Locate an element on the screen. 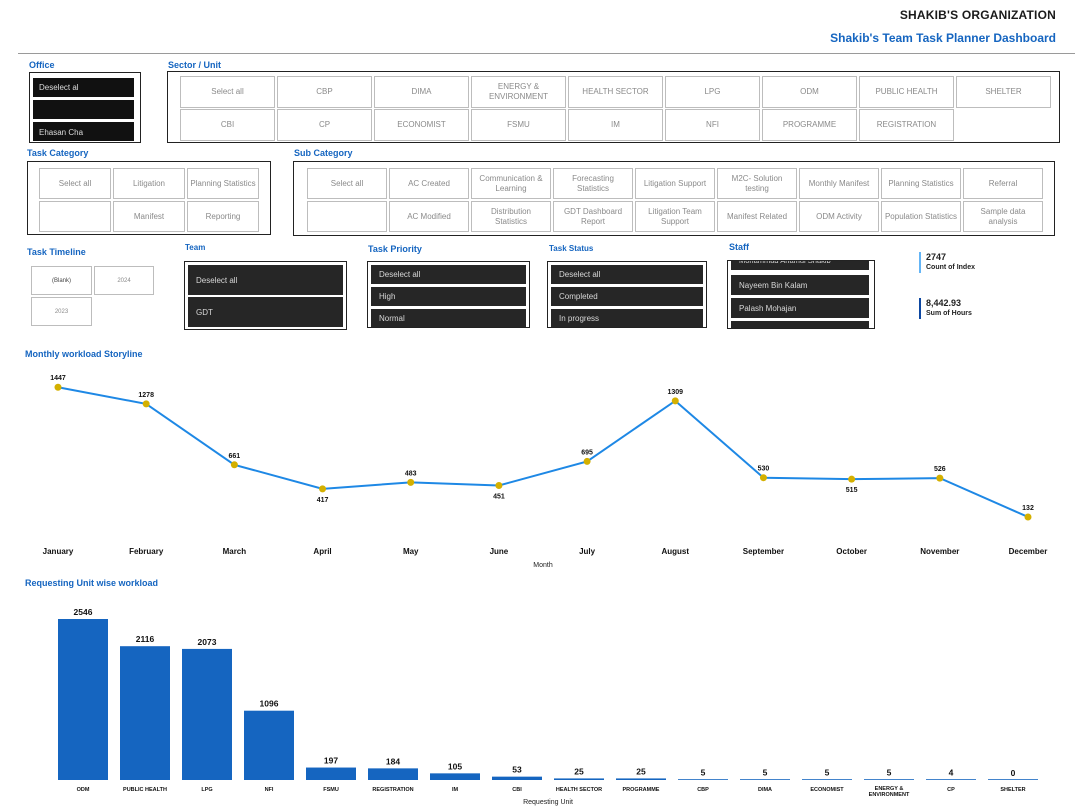 This screenshot has height=812, width=1091. status-slicer: Deselect all Completed In progress is located at coordinates (627, 294).